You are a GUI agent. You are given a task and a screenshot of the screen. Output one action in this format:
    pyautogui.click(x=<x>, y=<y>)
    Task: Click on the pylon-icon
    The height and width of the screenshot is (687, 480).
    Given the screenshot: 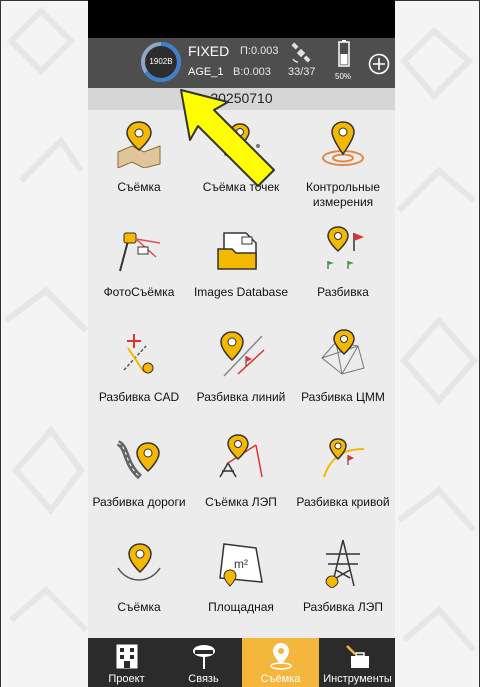 What is the action you would take?
    pyautogui.click(x=342, y=563)
    